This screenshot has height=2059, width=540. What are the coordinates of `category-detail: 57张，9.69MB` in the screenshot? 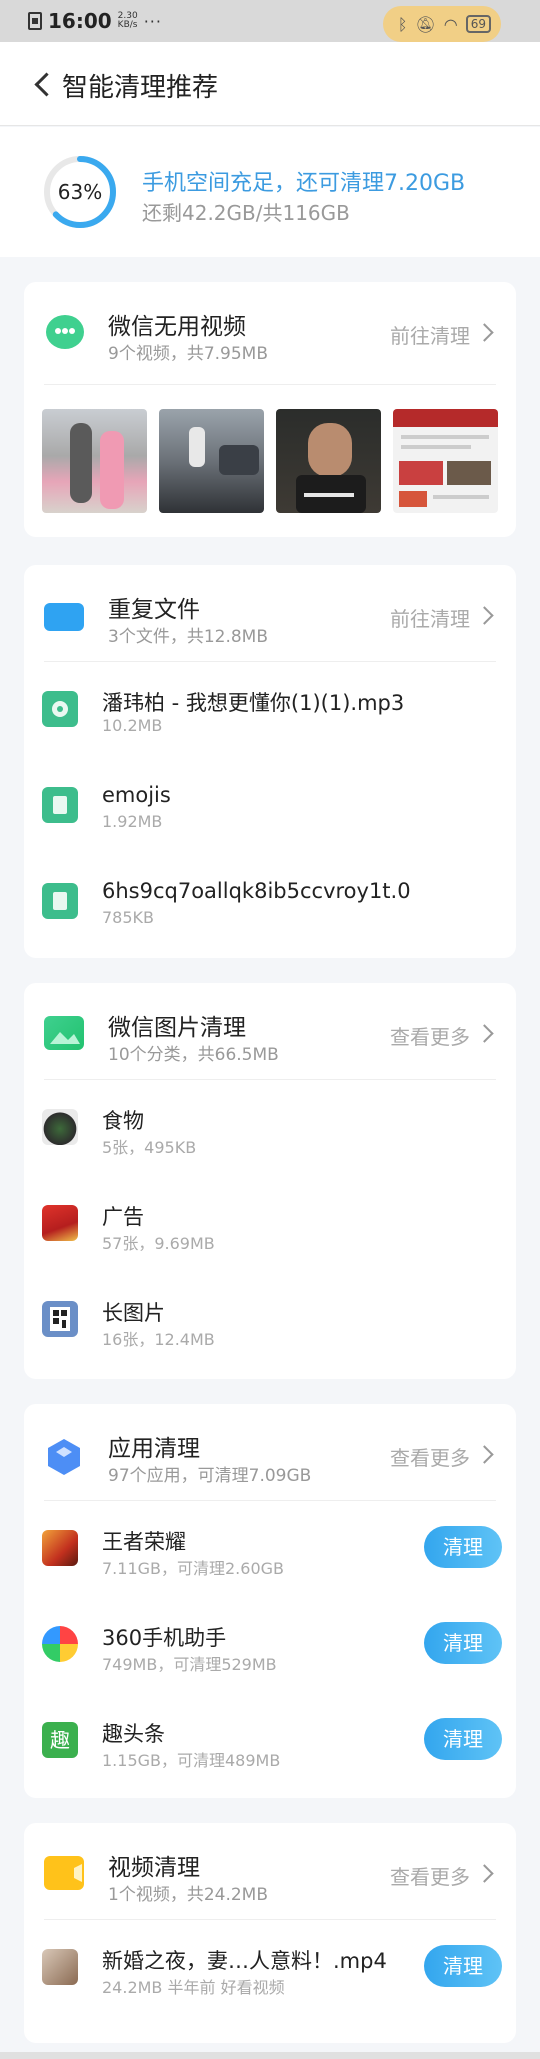 It's located at (158, 1243).